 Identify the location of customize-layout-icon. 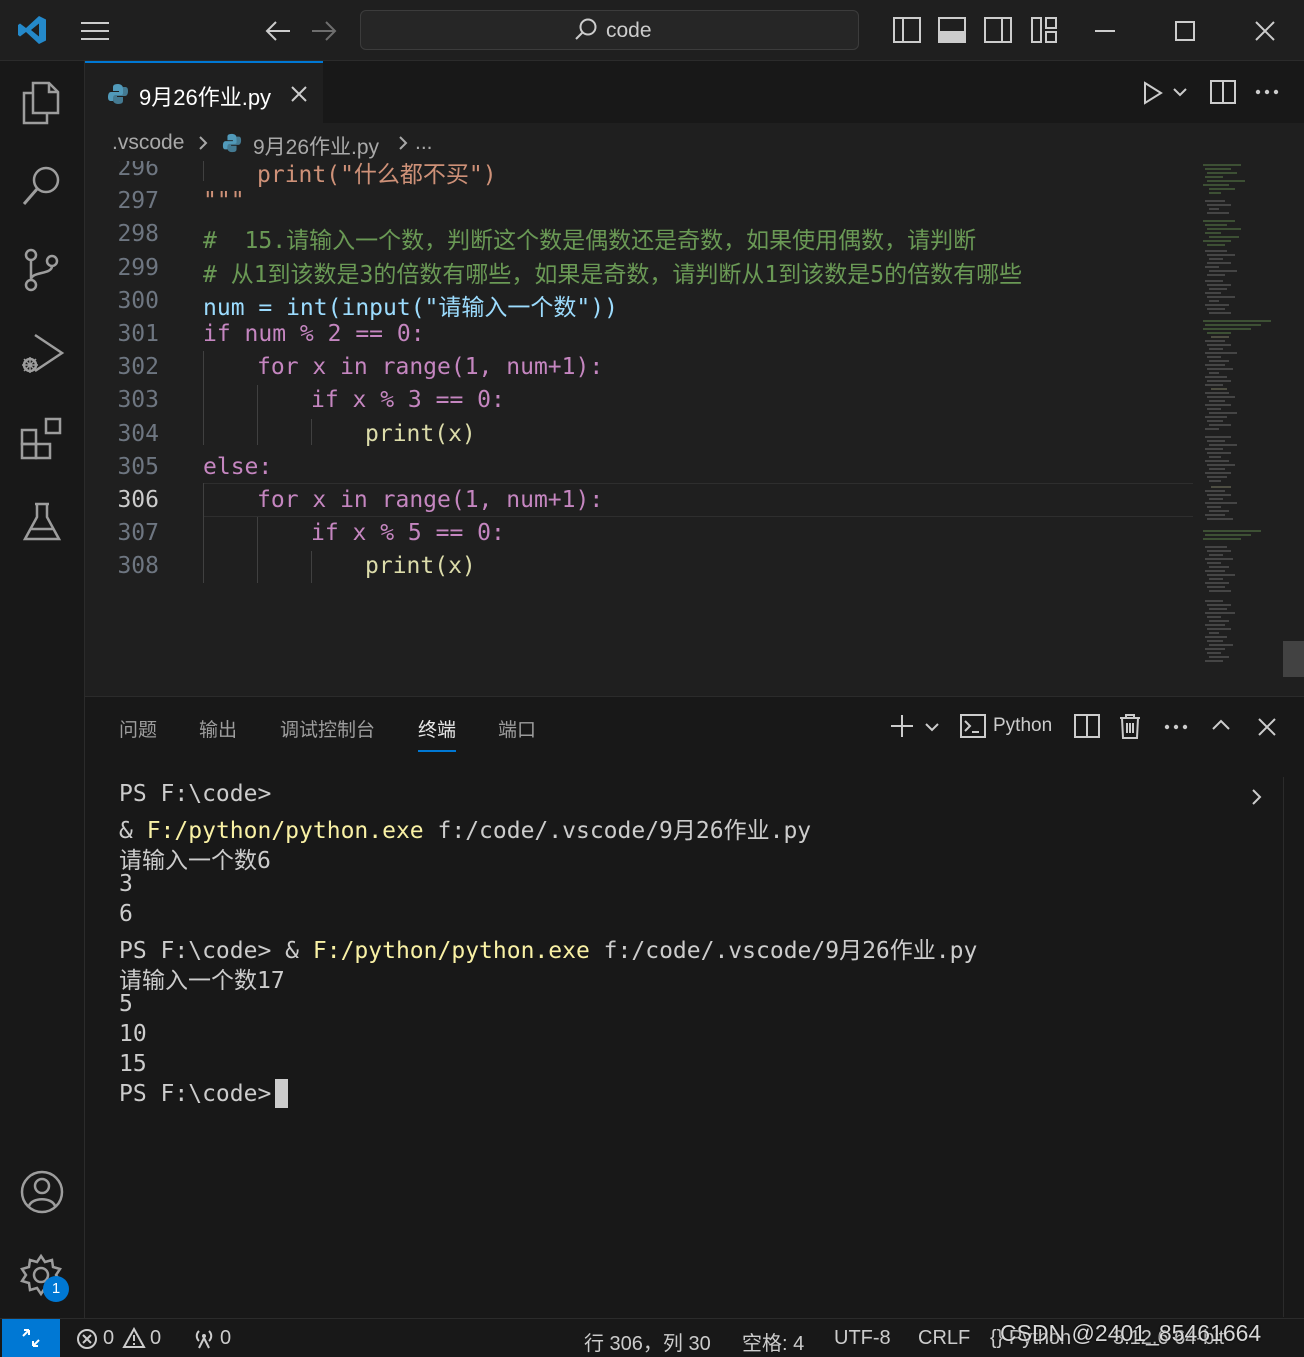
(1044, 30).